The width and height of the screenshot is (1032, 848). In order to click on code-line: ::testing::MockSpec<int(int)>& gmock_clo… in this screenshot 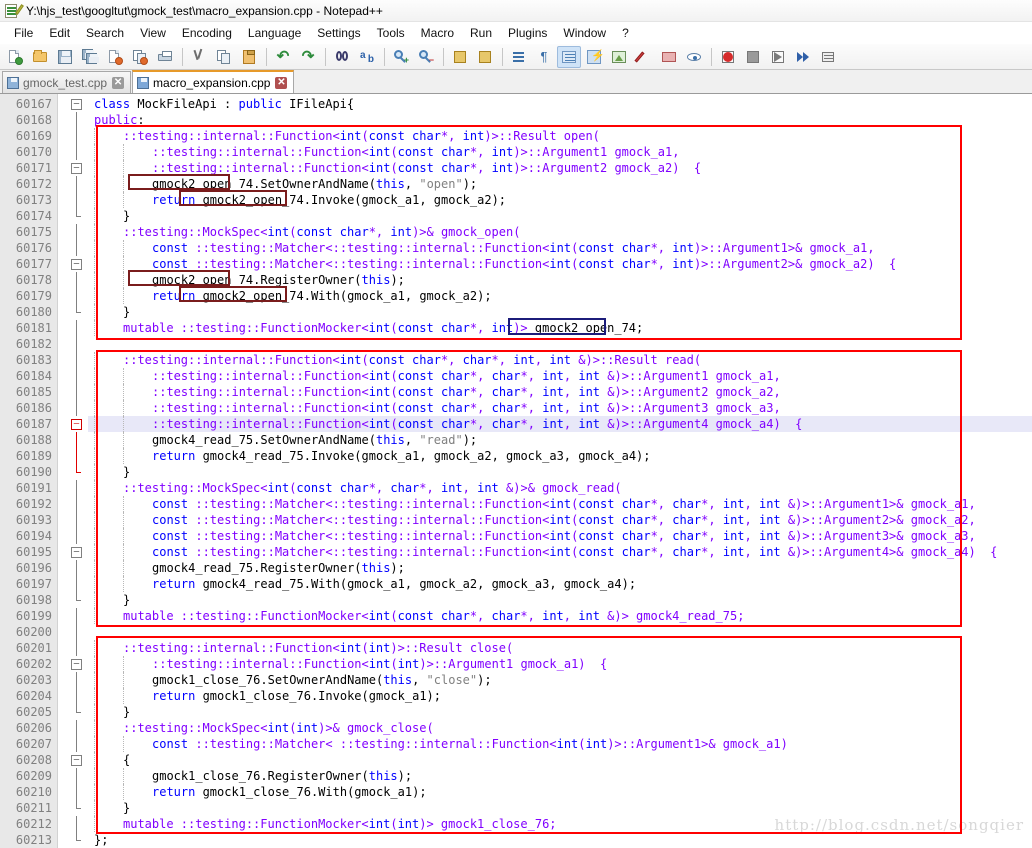, I will do `click(560, 728)`.